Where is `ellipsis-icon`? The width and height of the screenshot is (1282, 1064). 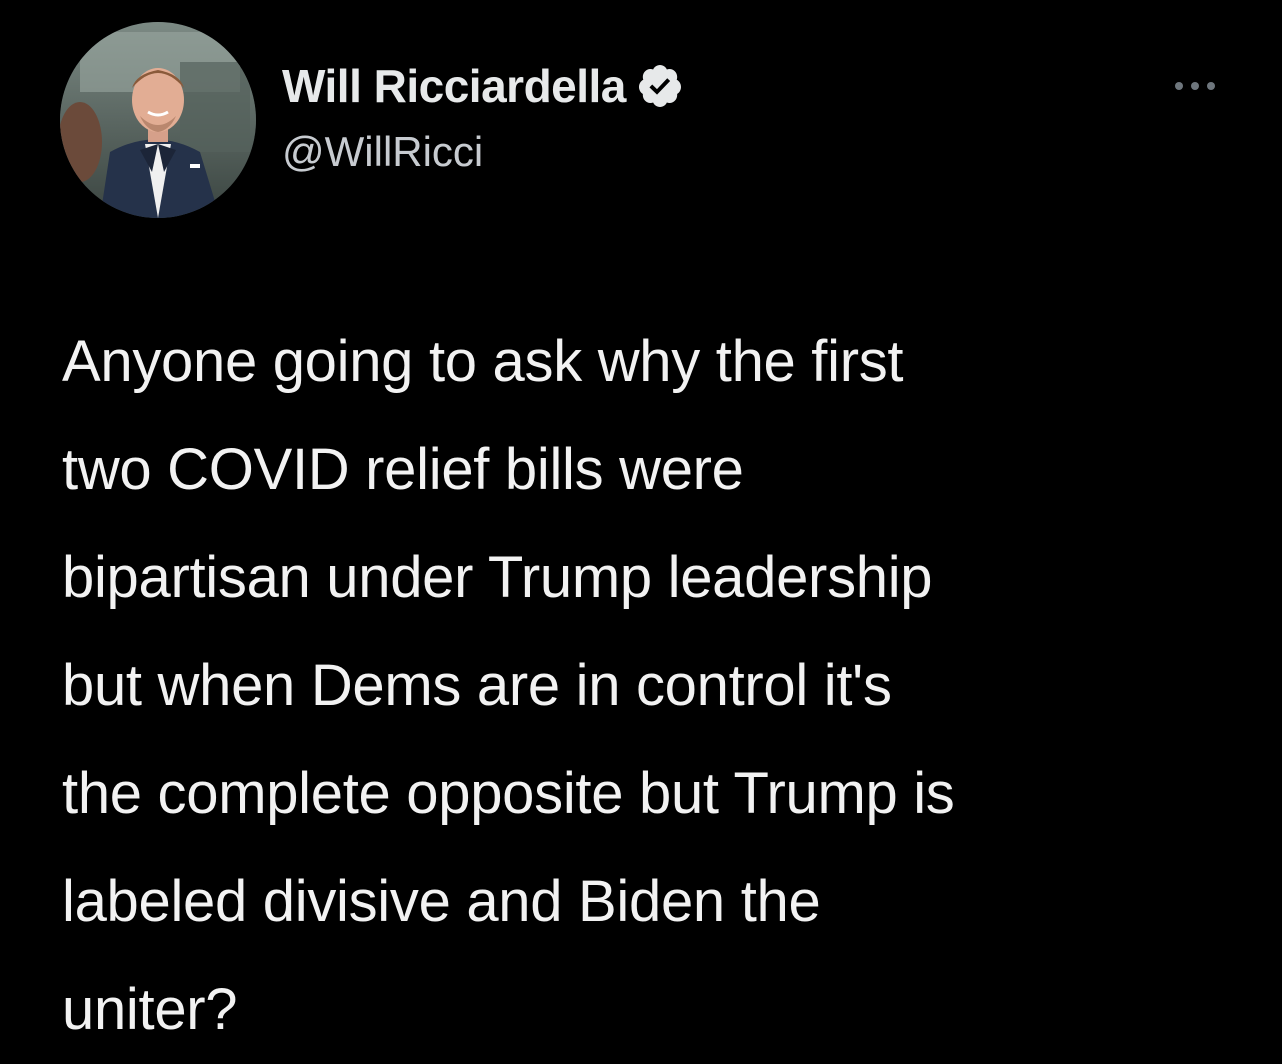 ellipsis-icon is located at coordinates (1195, 86).